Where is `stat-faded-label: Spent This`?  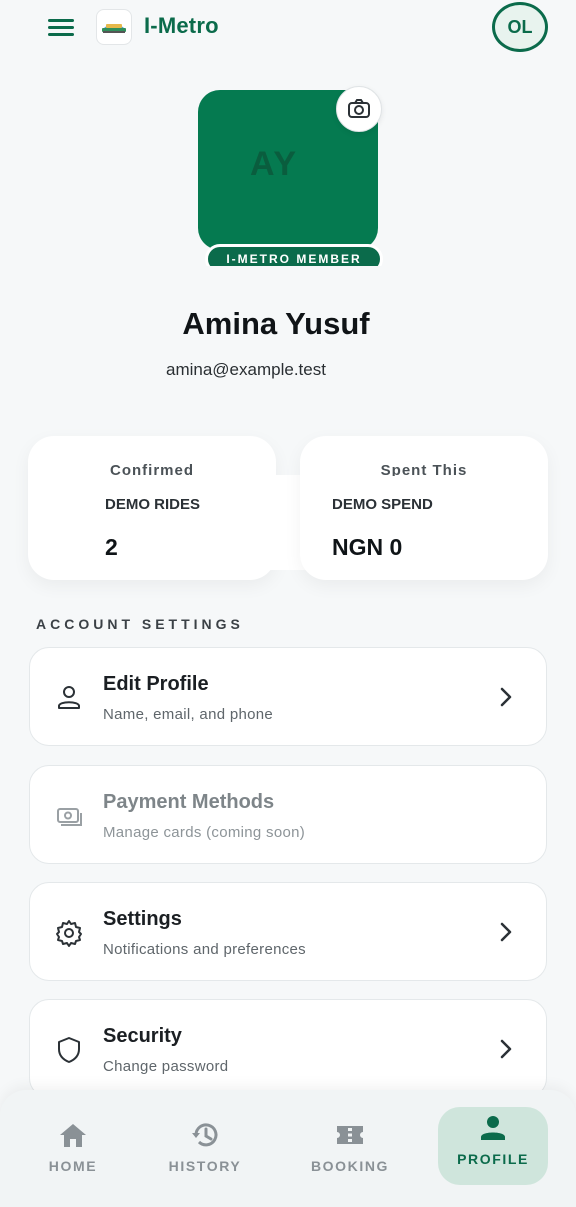 stat-faded-label: Spent This is located at coordinates (424, 469).